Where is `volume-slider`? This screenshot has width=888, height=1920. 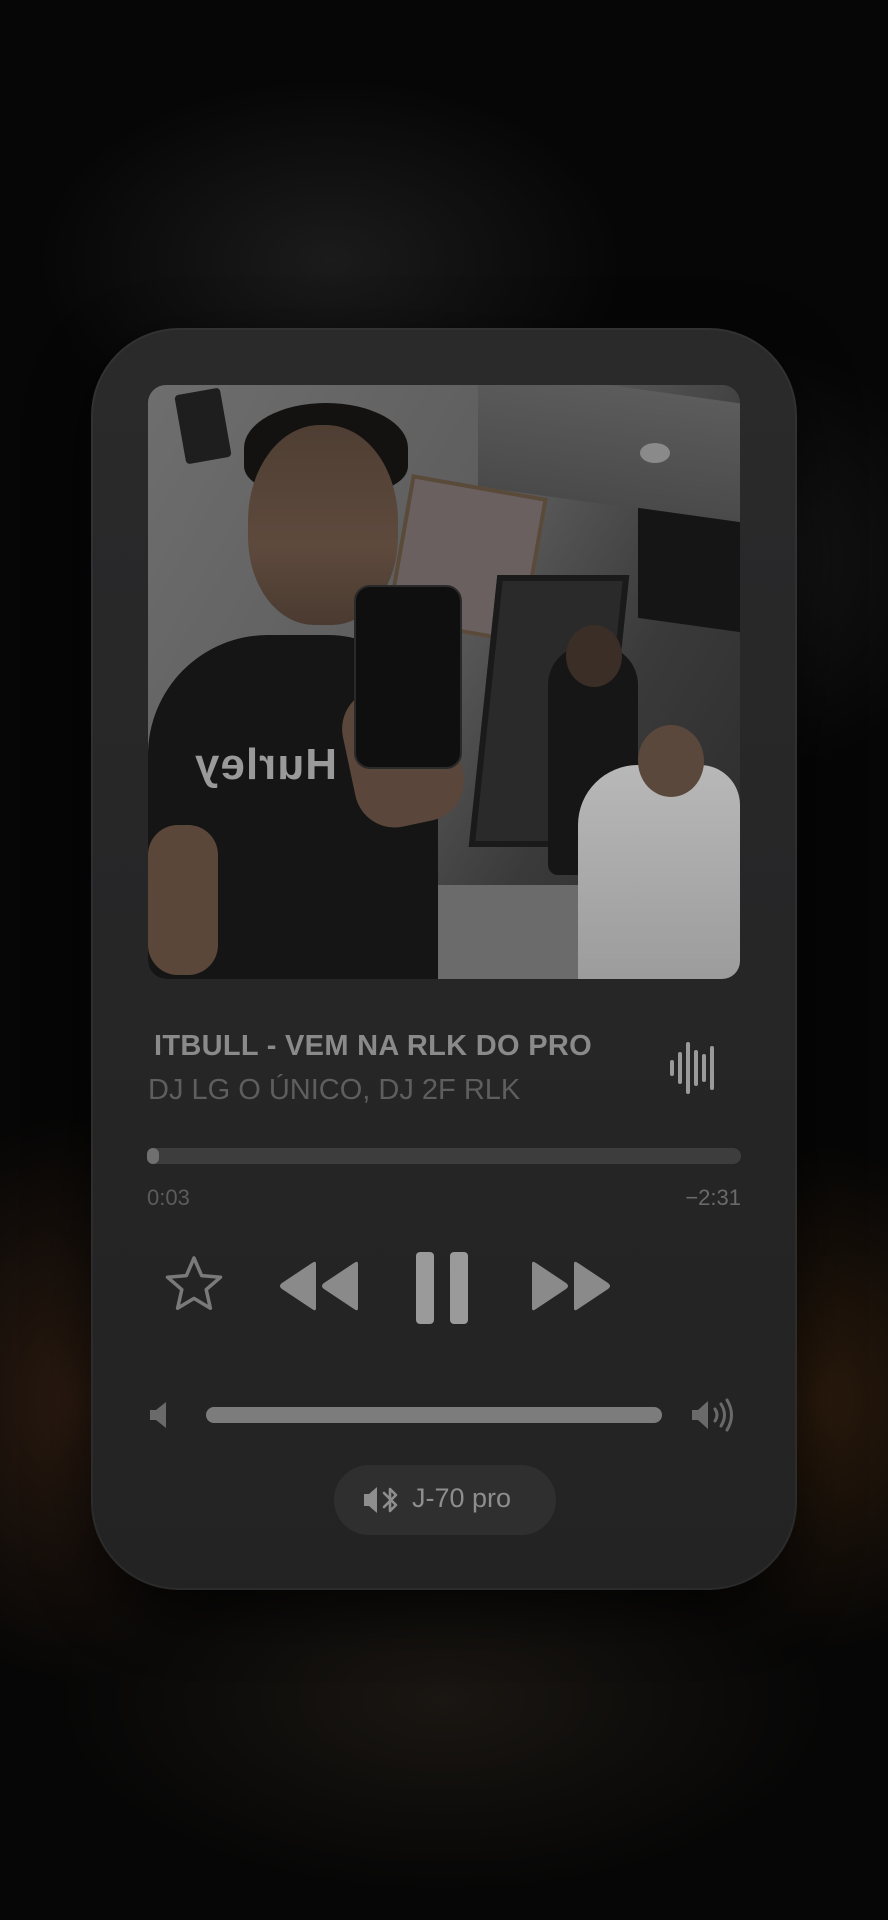 volume-slider is located at coordinates (434, 1415).